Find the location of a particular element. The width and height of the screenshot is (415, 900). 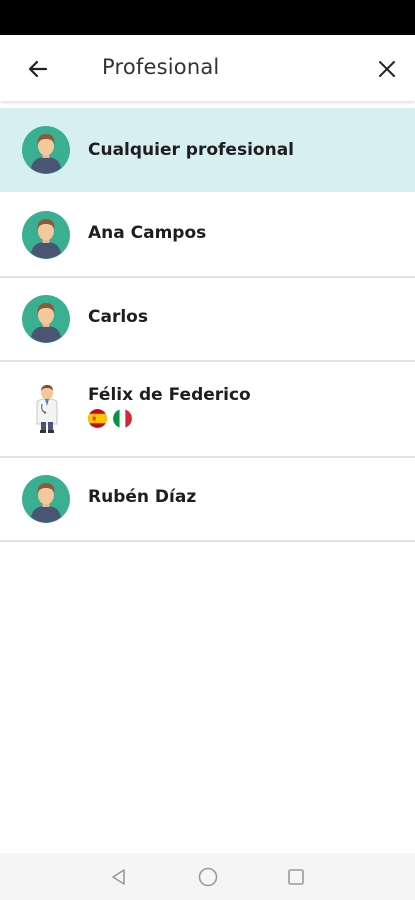

app-header: Profesional is located at coordinates (207, 68).